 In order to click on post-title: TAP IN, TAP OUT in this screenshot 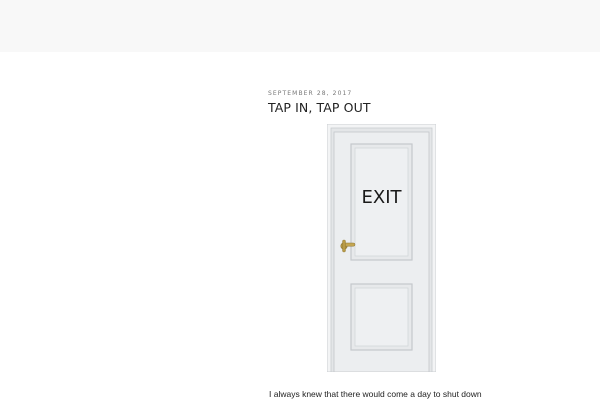, I will do `click(428, 108)`.